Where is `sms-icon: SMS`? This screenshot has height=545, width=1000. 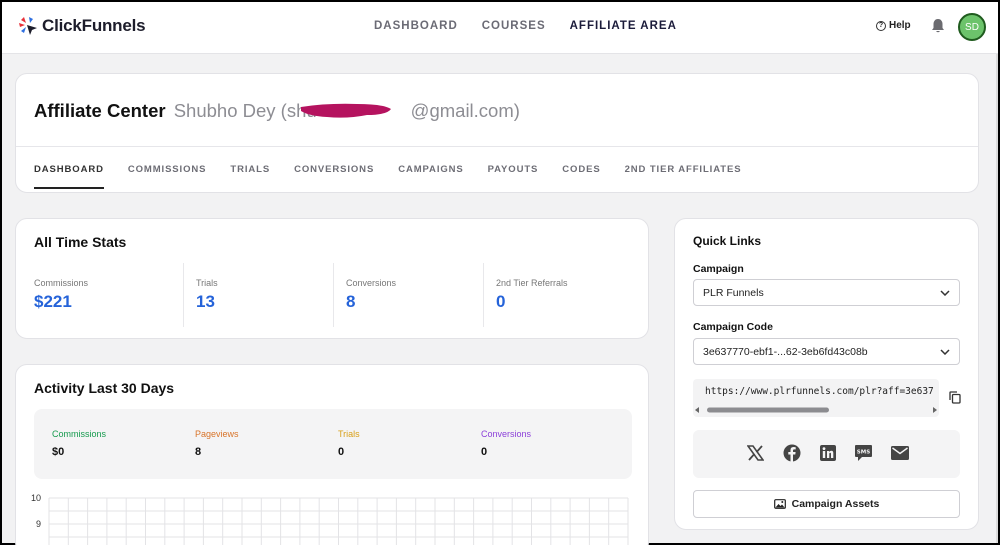
sms-icon: SMS is located at coordinates (863, 452).